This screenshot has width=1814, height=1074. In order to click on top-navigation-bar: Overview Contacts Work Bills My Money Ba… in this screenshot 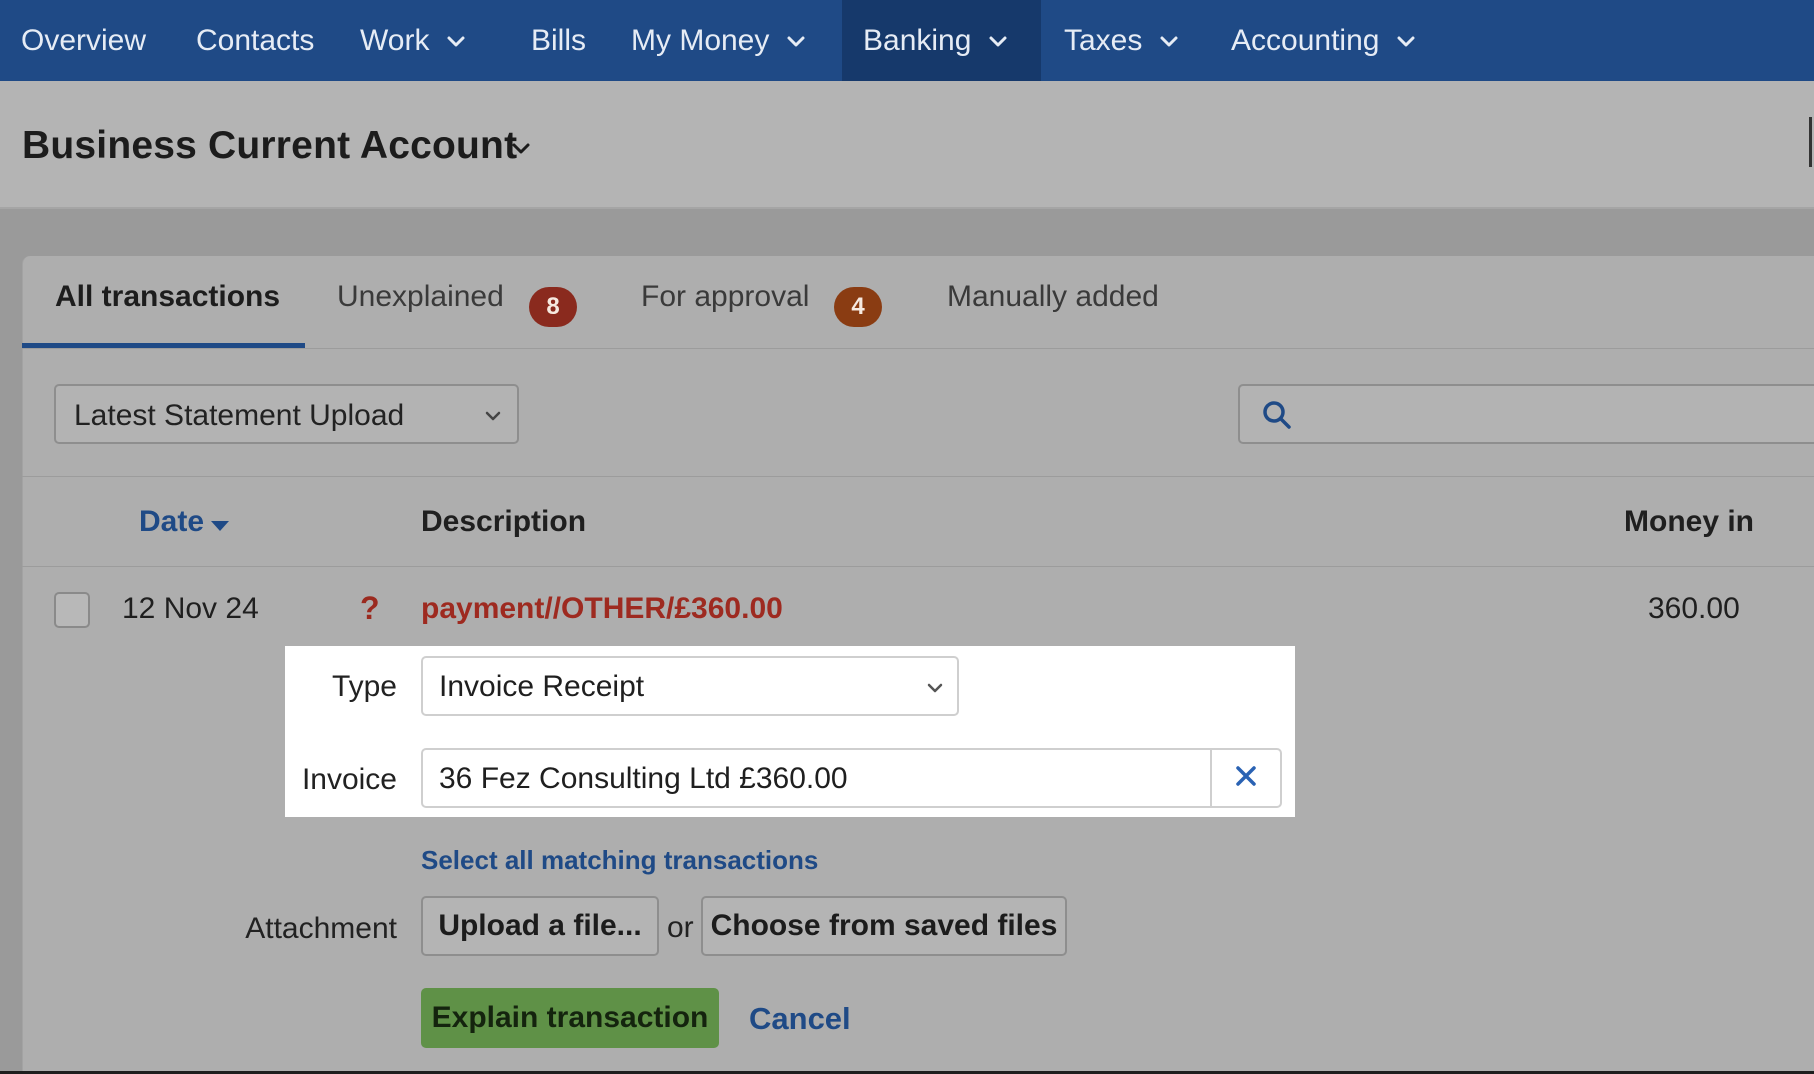, I will do `click(907, 40)`.